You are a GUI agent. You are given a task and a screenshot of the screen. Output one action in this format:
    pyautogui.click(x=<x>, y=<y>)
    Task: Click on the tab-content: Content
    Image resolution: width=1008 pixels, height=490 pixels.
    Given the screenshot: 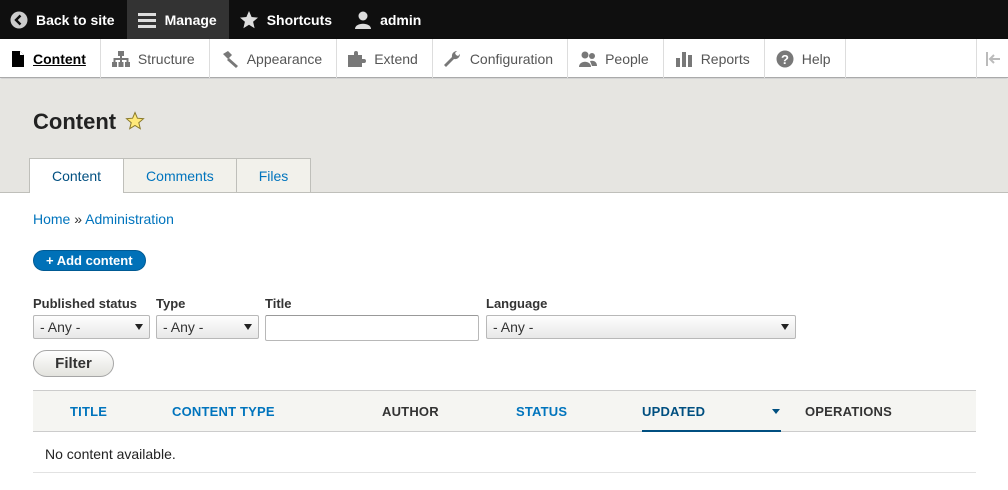 What is the action you would take?
    pyautogui.click(x=77, y=175)
    